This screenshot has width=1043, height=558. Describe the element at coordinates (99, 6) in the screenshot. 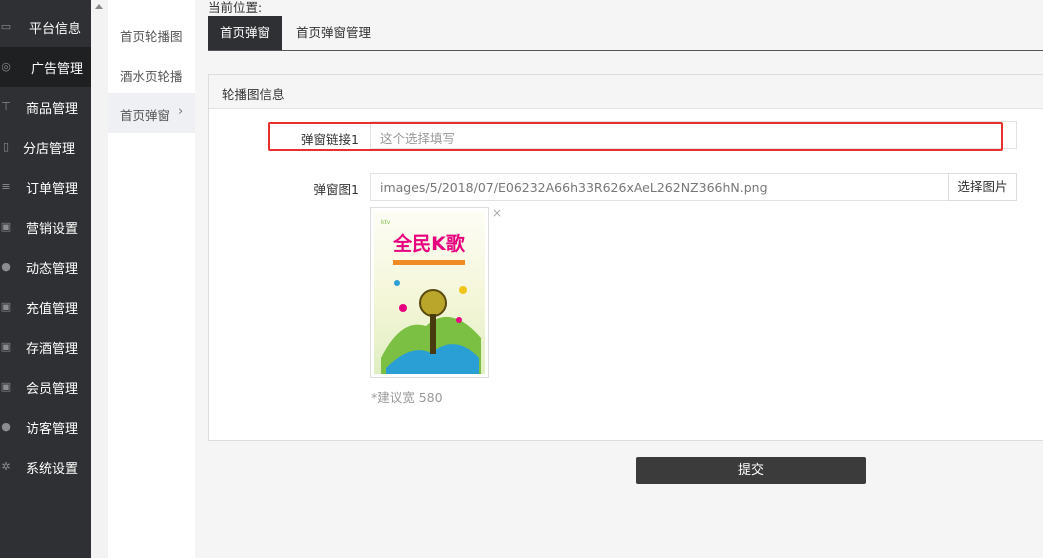

I see `scroll-up-arrow-icon` at that location.